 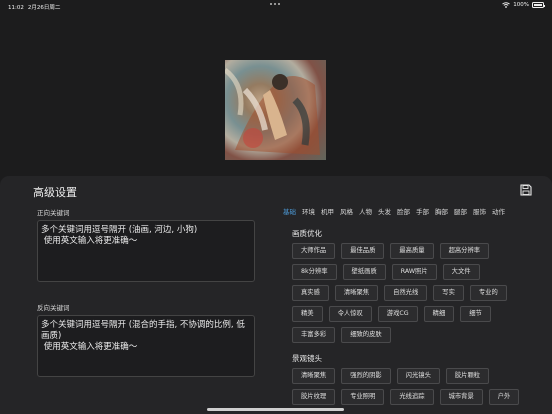 I want to click on keyword-chip: 专业的, so click(x=488, y=293).